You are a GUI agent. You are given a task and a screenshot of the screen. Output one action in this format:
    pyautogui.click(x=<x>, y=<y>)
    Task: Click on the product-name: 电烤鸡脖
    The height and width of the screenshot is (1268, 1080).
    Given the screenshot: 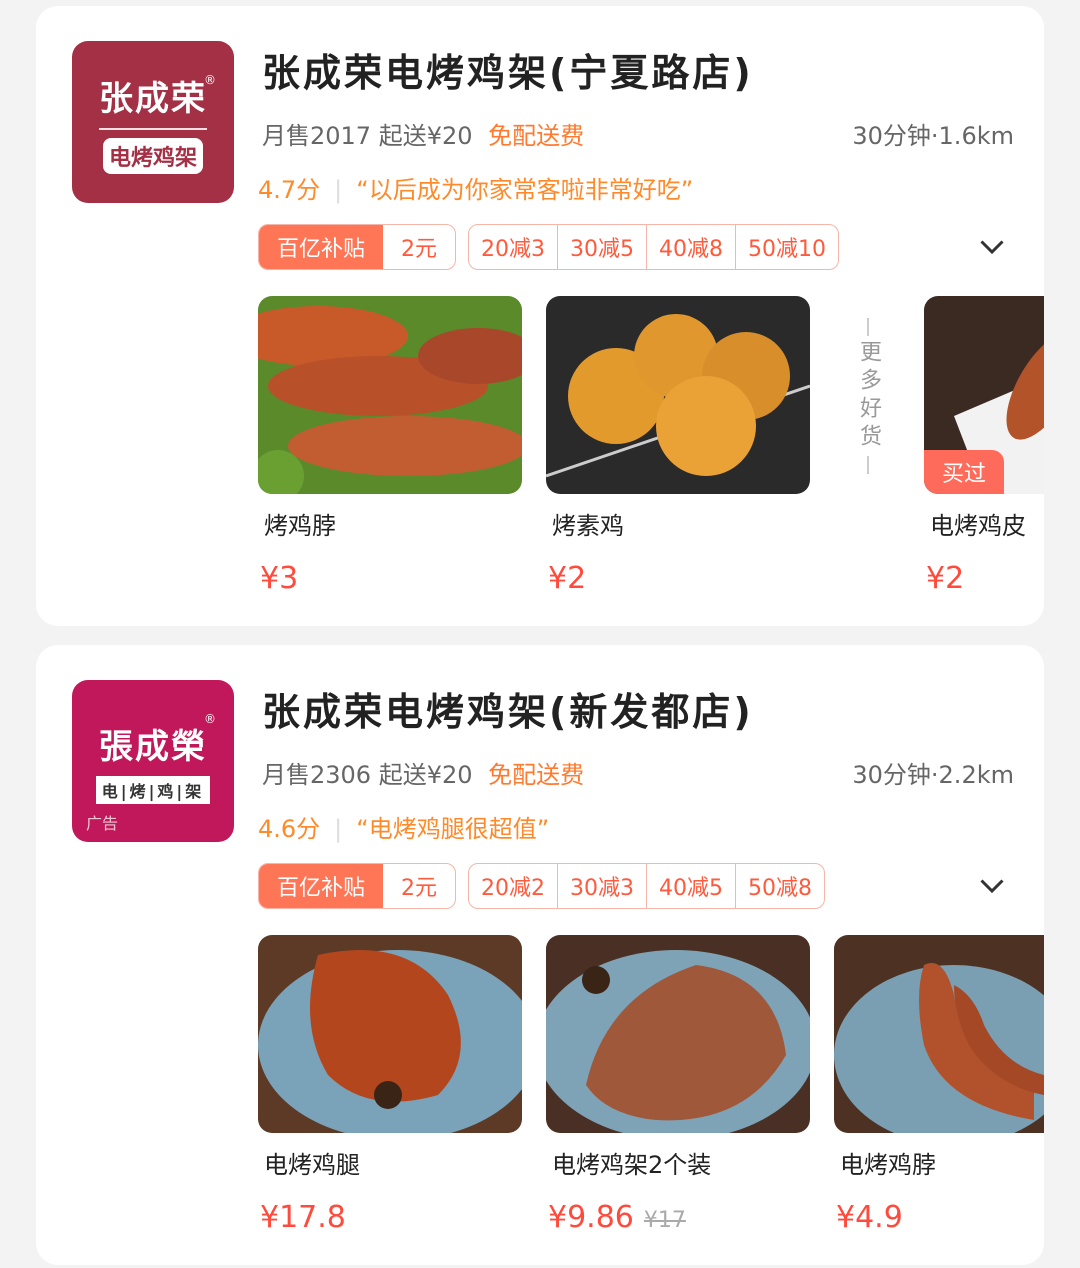 What is the action you would take?
    pyautogui.click(x=888, y=1165)
    